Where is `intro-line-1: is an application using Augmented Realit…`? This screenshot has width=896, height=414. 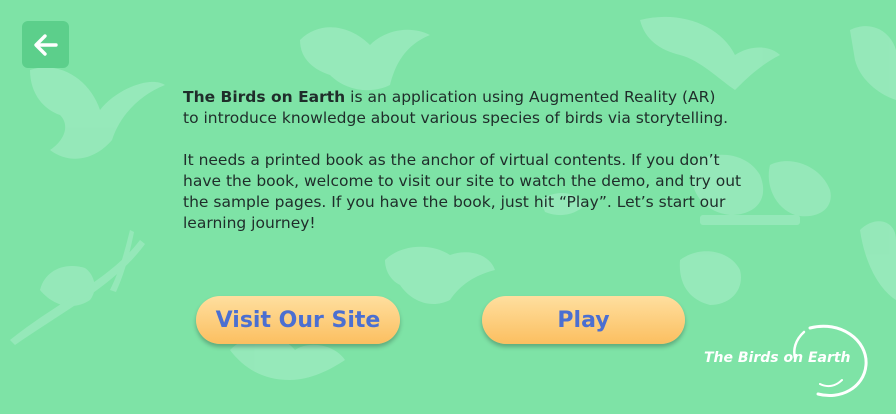
intro-line-1: is an application using Augmented Realit… is located at coordinates (530, 97).